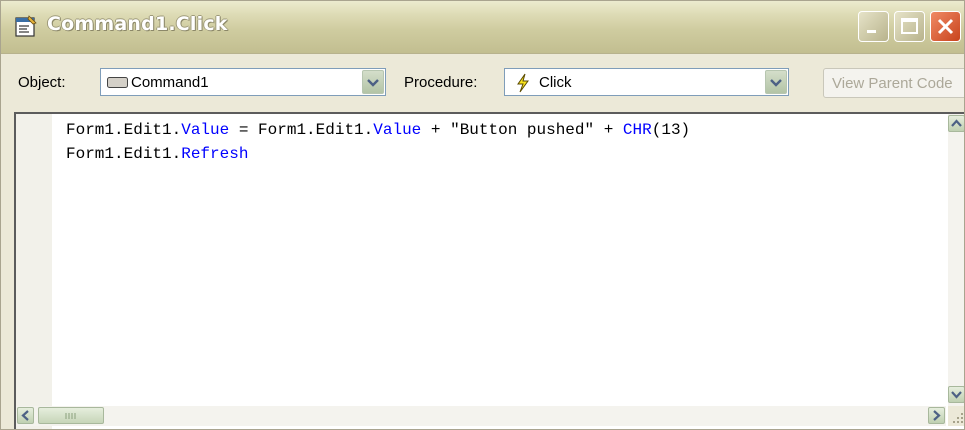 This screenshot has height=430, width=965. Describe the element at coordinates (555, 82) in the screenshot. I see `procedure-combo-value: Click` at that location.